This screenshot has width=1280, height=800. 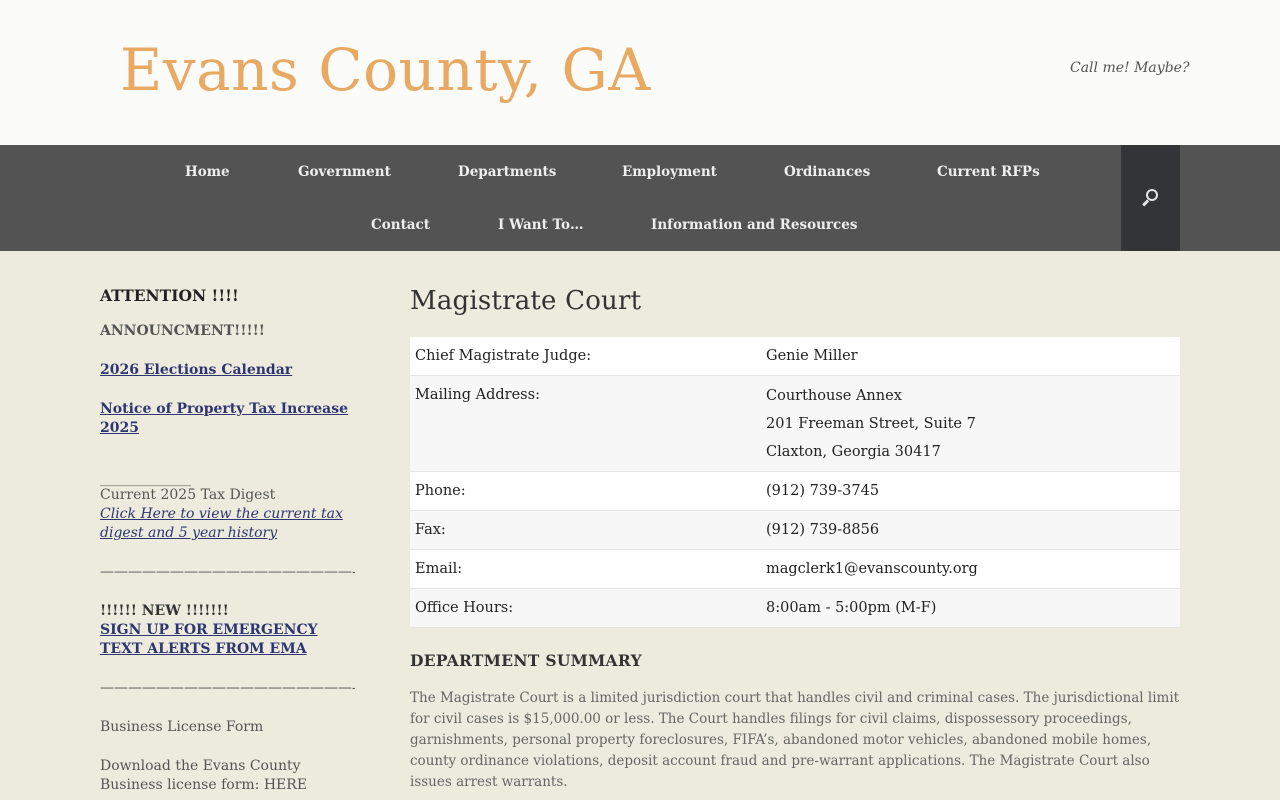 What do you see at coordinates (585, 608) in the screenshot?
I see `row-label: Office Hours:` at bounding box center [585, 608].